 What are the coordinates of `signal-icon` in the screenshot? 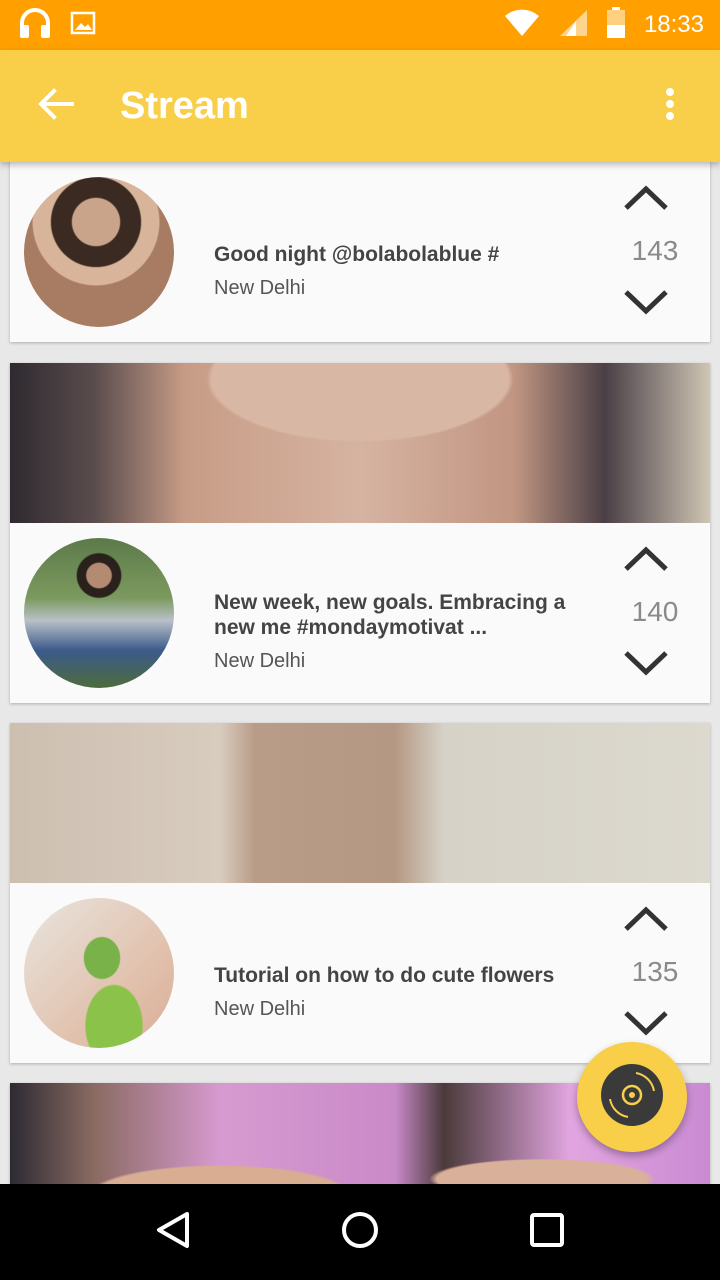 It's located at (573, 25).